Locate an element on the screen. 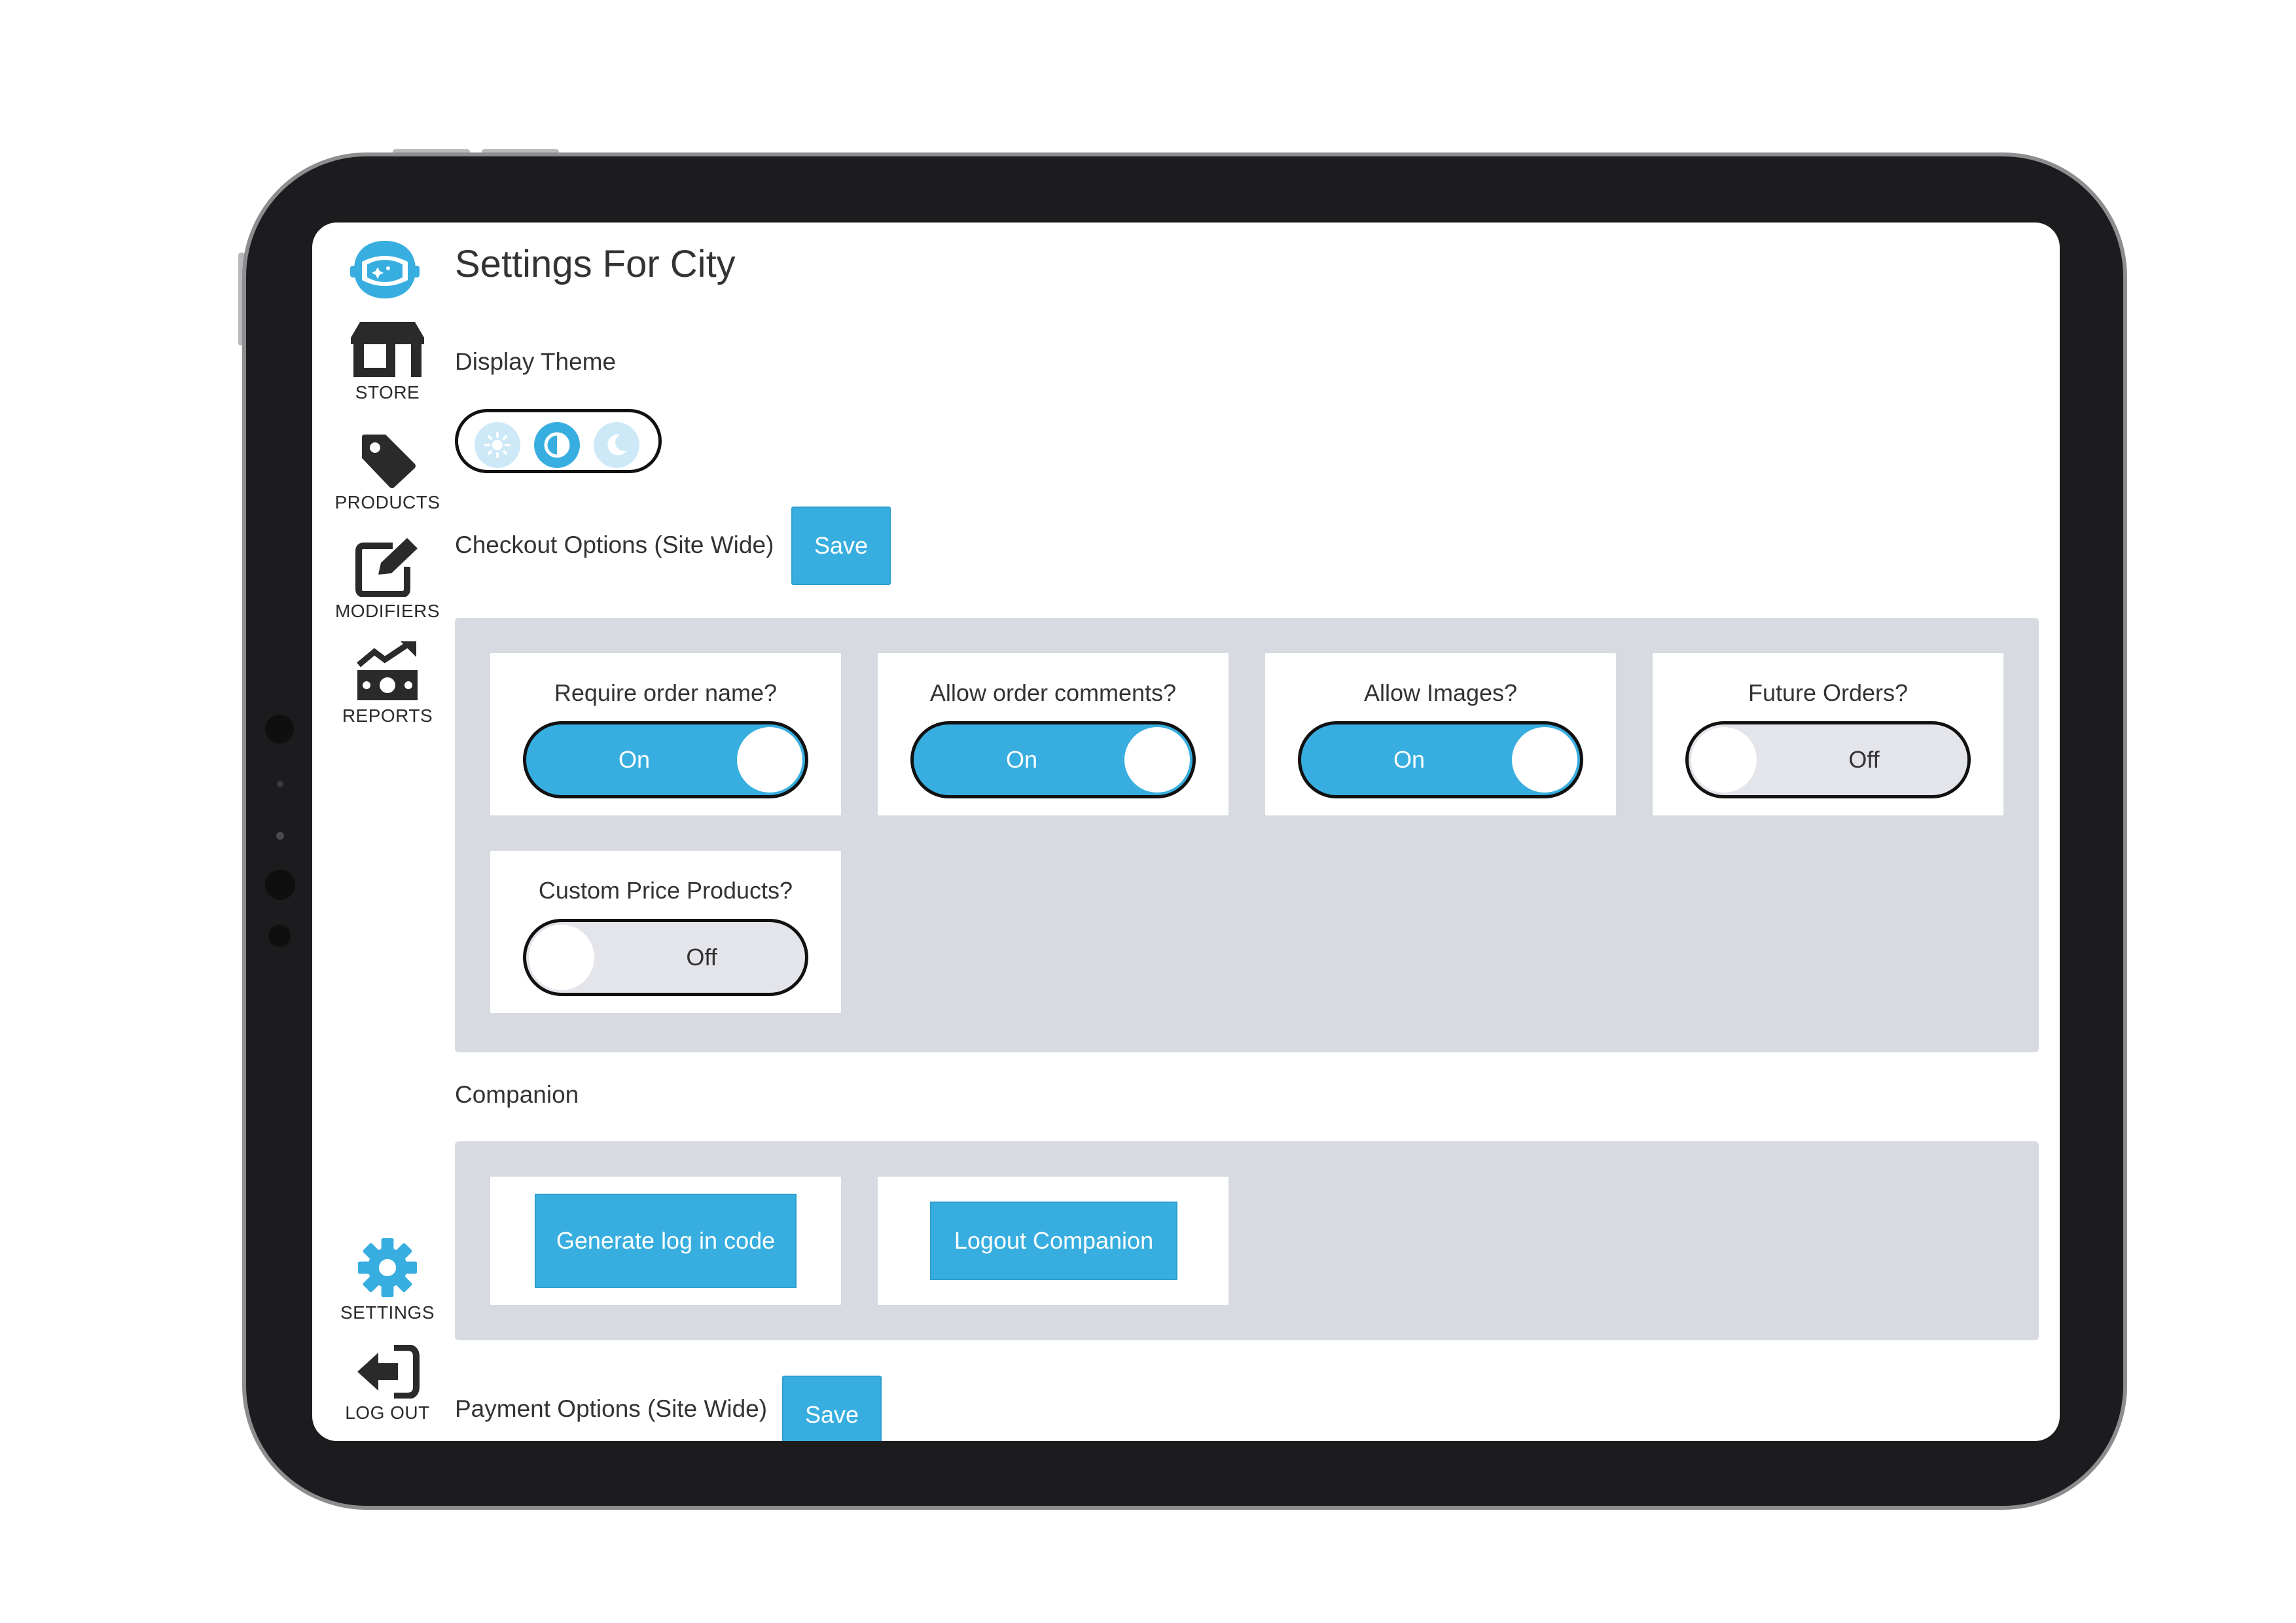  logout-icon is located at coordinates (388, 1372).